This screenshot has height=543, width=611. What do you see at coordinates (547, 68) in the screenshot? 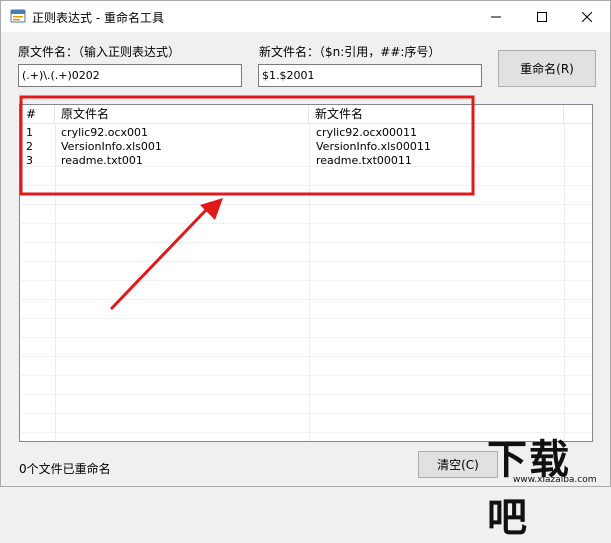
I see `rename-button: 重命名(R)` at bounding box center [547, 68].